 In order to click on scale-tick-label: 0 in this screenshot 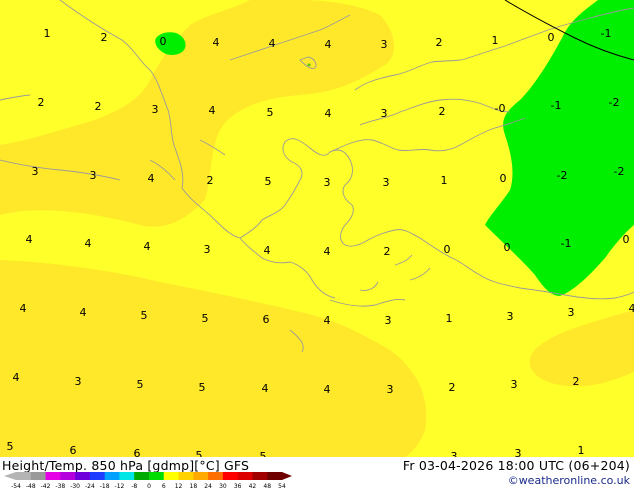, I will do `click(149, 486)`.